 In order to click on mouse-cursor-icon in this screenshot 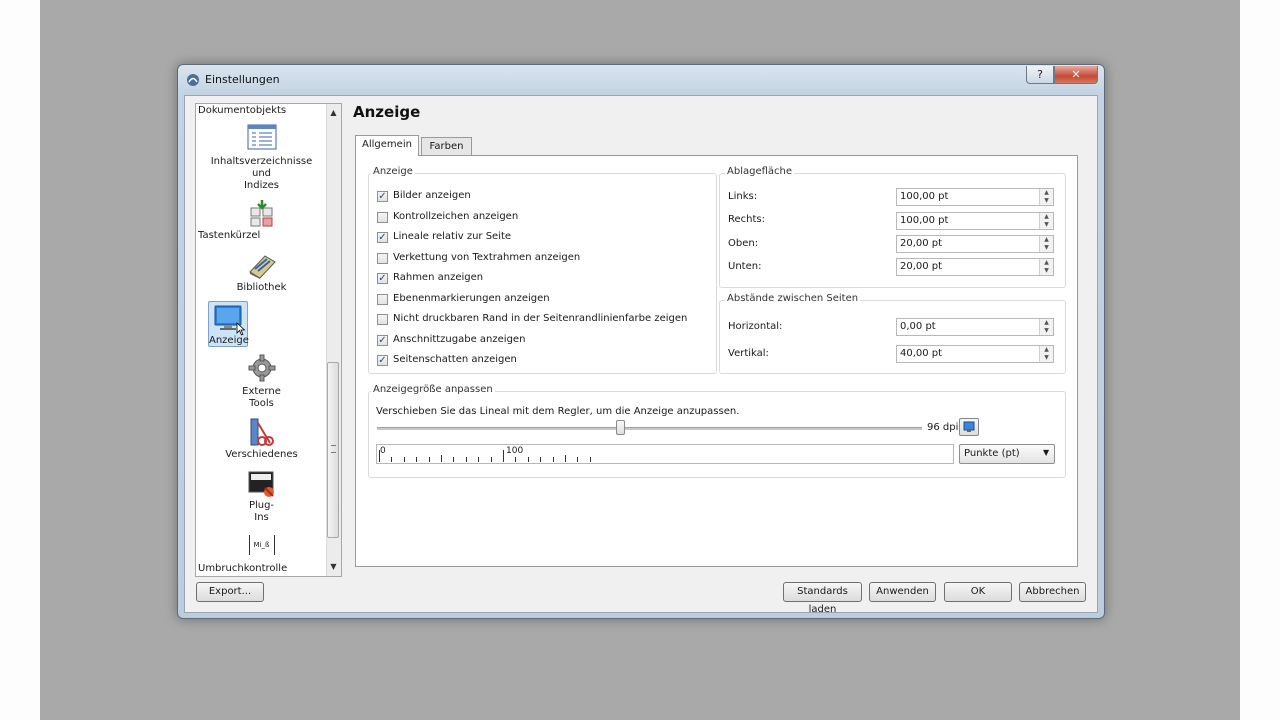, I will do `click(241, 329)`.